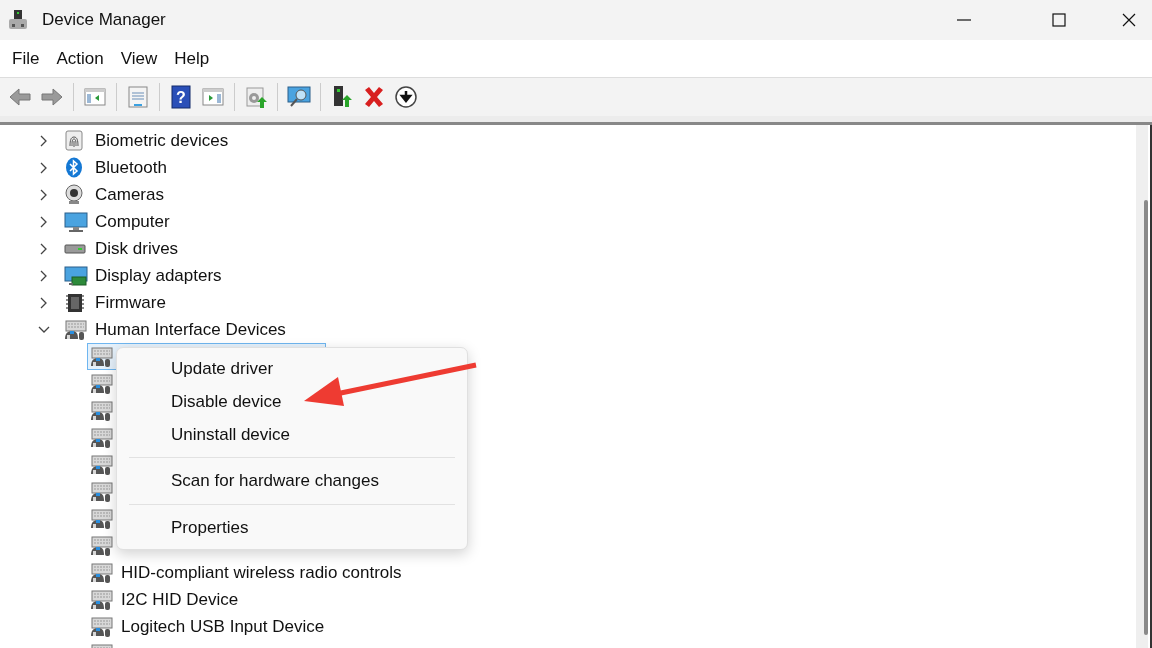  What do you see at coordinates (115, 194) in the screenshot?
I see `tree-item: Cameras` at bounding box center [115, 194].